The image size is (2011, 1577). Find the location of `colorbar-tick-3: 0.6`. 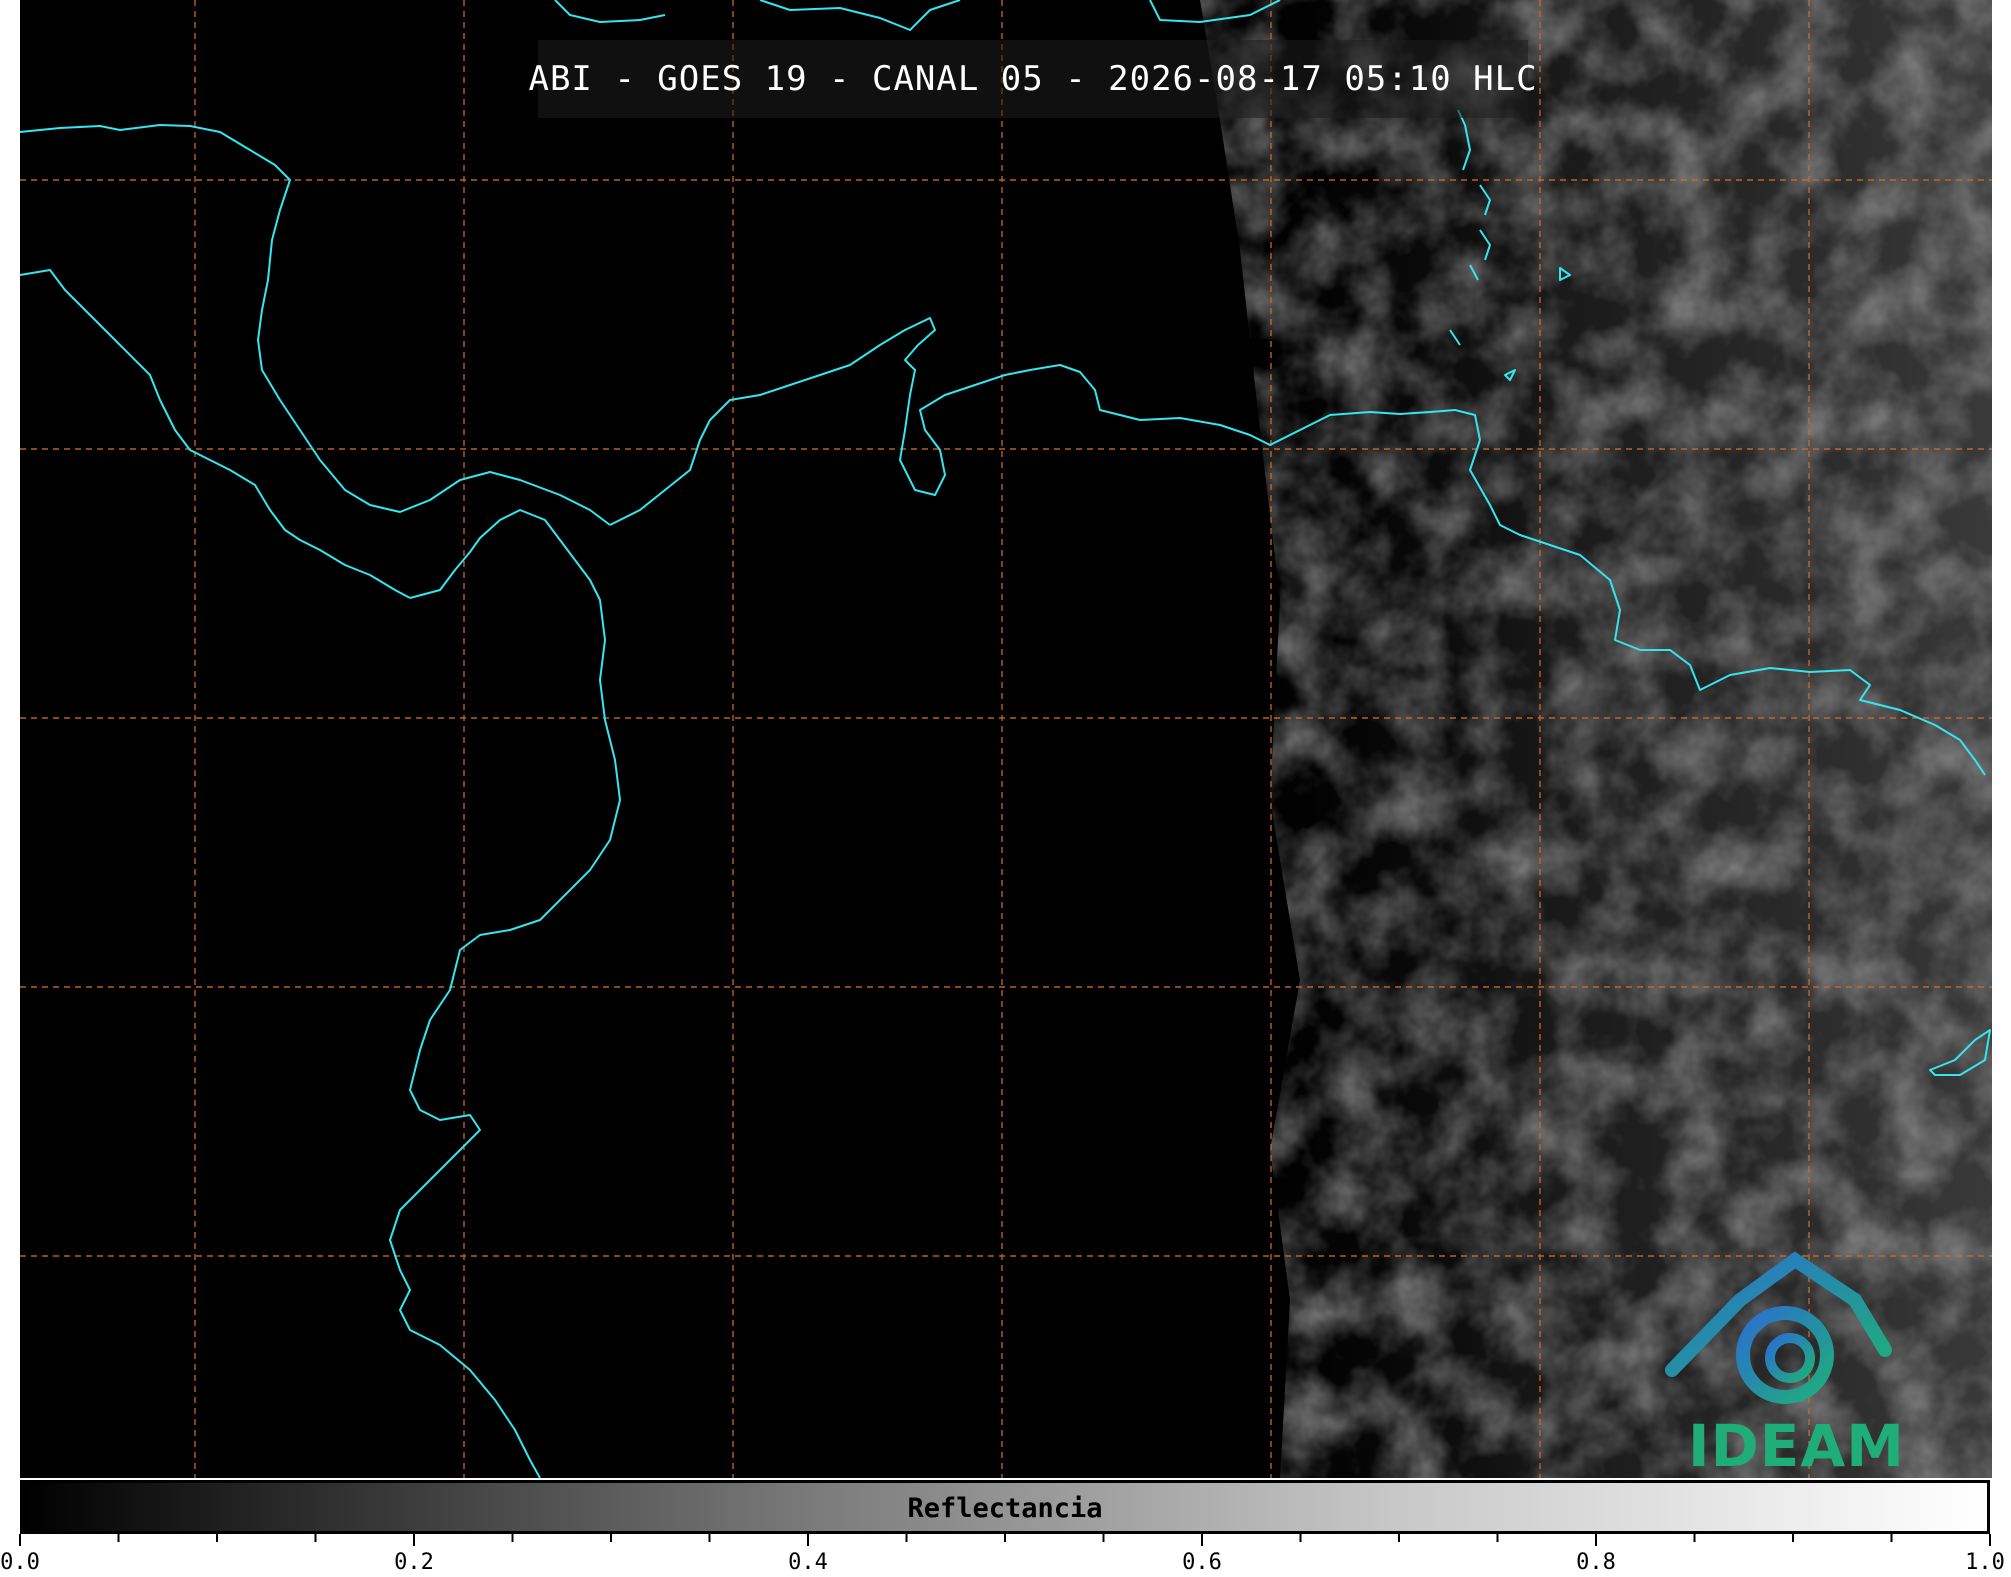

colorbar-tick-3: 0.6 is located at coordinates (1202, 1562).